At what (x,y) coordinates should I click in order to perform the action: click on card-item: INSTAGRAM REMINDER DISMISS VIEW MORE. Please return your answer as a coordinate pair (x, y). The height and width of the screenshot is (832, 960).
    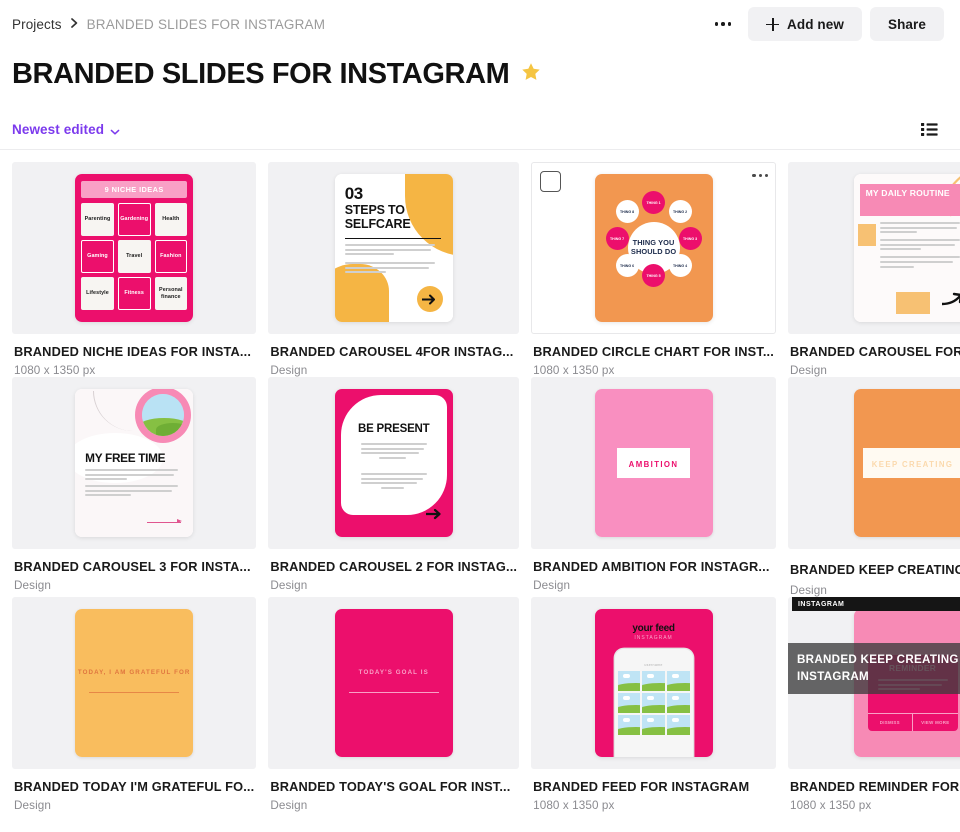
    Looking at the image, I should click on (873, 704).